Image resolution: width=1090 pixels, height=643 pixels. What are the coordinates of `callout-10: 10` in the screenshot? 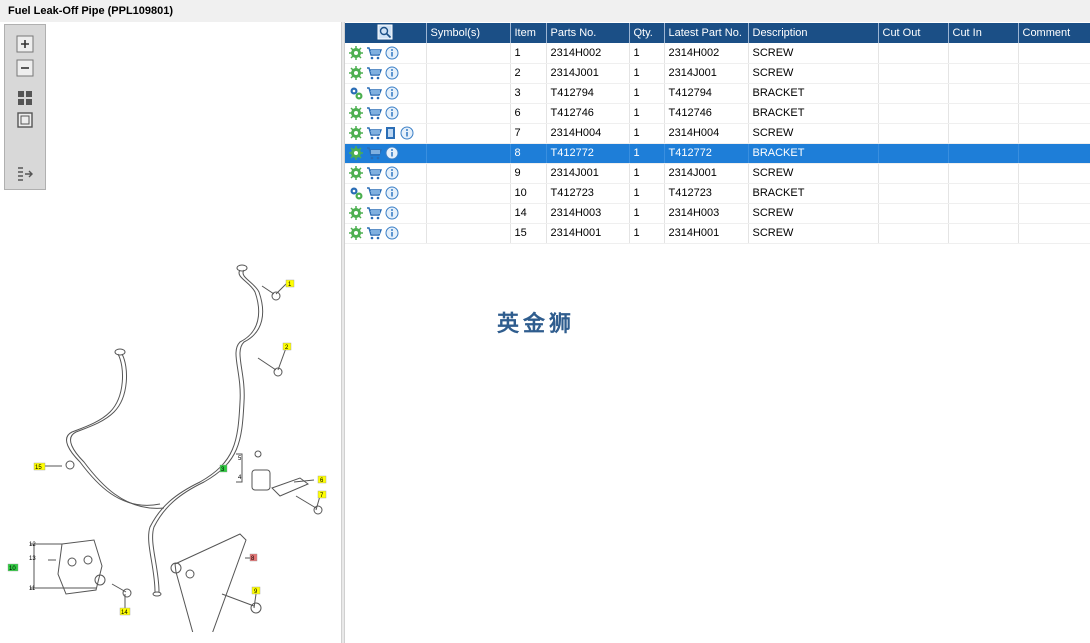 It's located at (13, 567).